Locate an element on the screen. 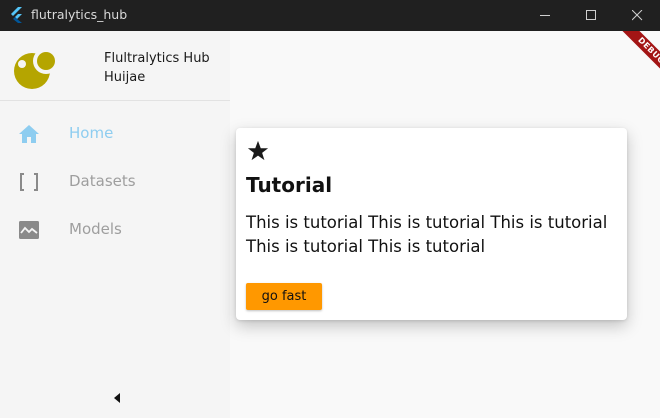  brackets-icon is located at coordinates (29, 182).